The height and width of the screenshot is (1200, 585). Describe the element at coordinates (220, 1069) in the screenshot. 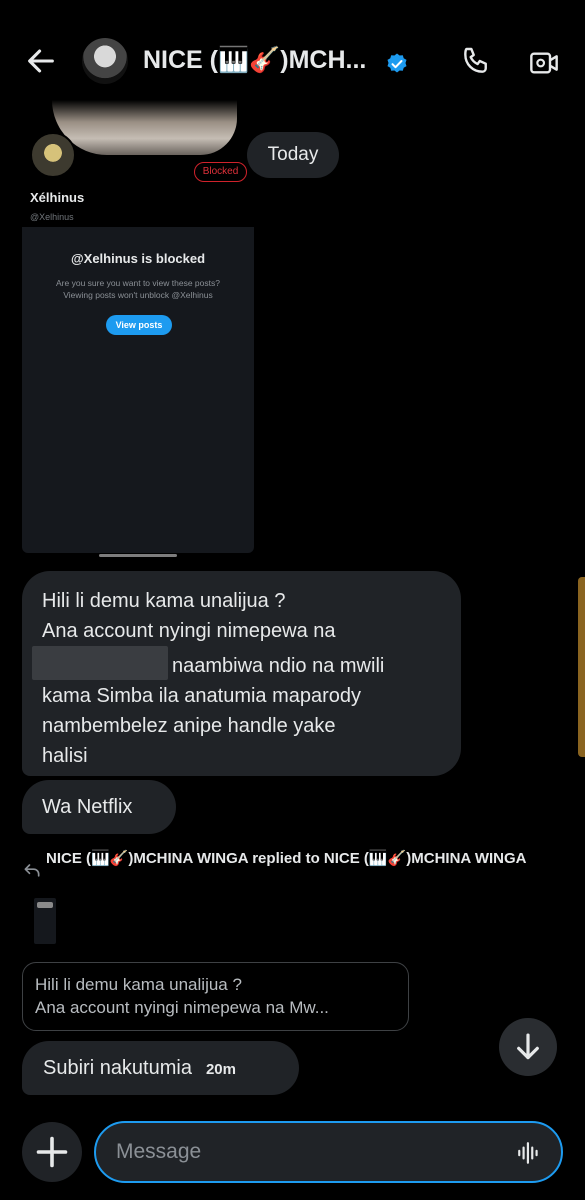

I see `message-timestamp: 20m` at that location.